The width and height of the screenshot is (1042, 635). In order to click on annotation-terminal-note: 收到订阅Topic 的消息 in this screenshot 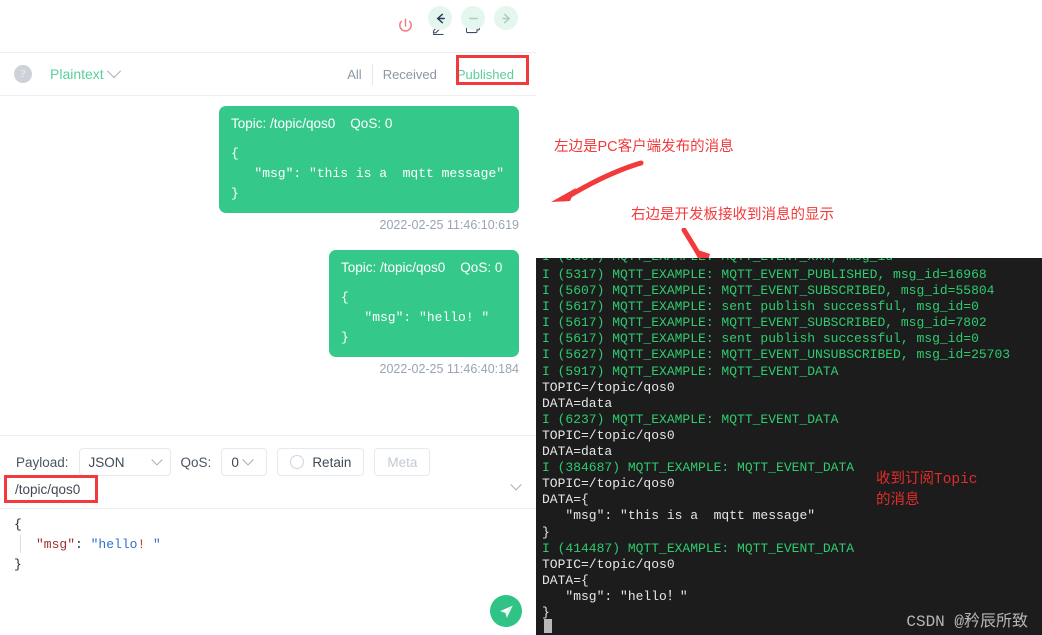, I will do `click(927, 491)`.